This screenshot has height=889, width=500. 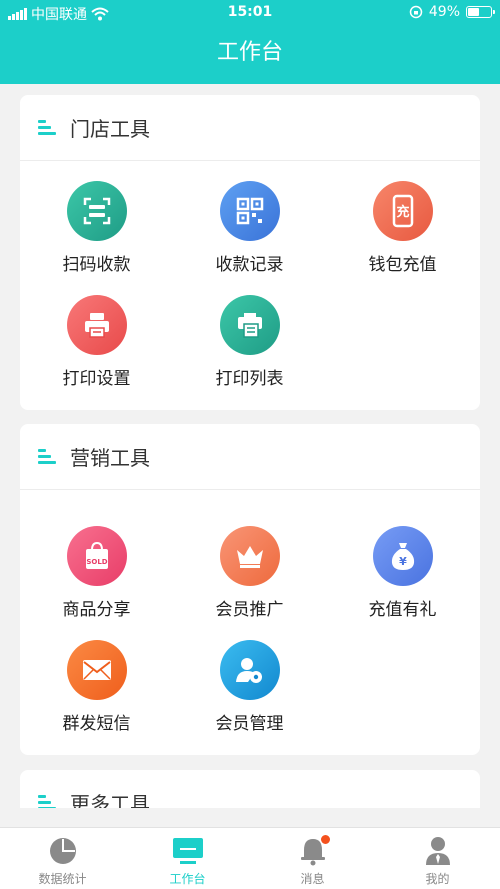 I want to click on pie-chart-icon, so click(x=63, y=851).